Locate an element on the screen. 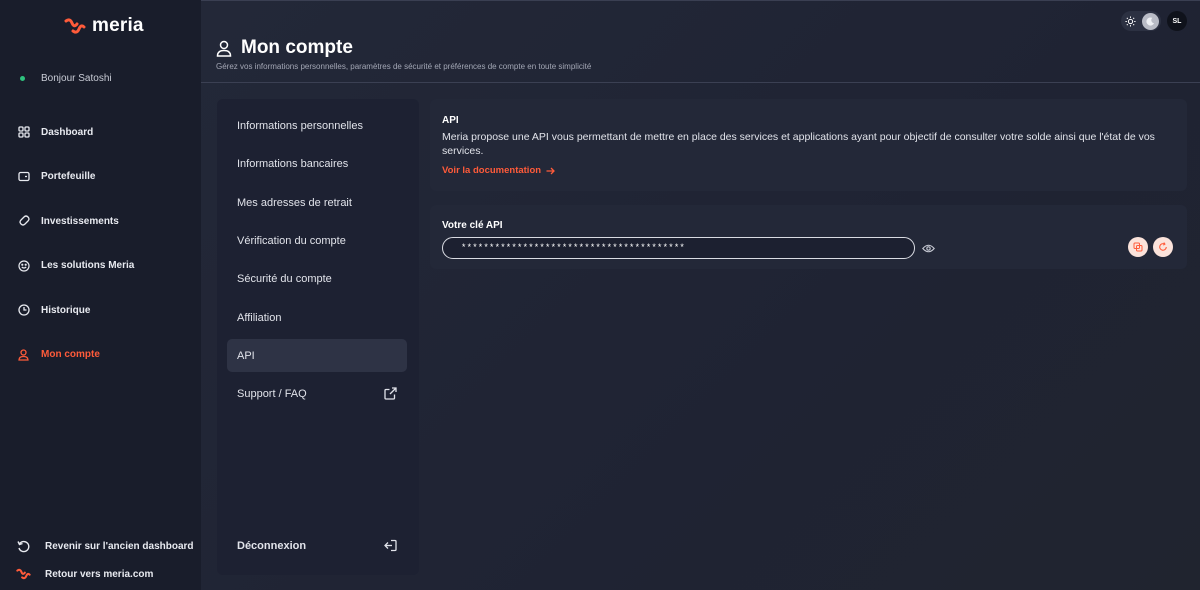 This screenshot has width=1200, height=590. old-dashboard-label: Revenir sur l'ancien dashboard is located at coordinates (119, 546).